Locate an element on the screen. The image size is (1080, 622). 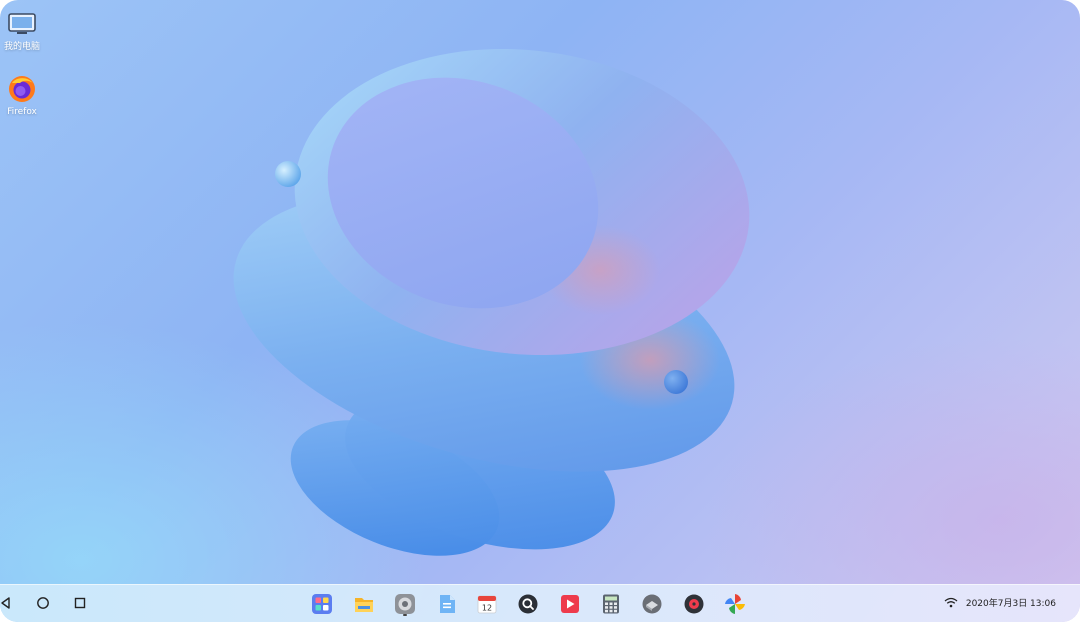
desktop-icon-my-computer: 我的电脑 is located at coordinates (23, 32).